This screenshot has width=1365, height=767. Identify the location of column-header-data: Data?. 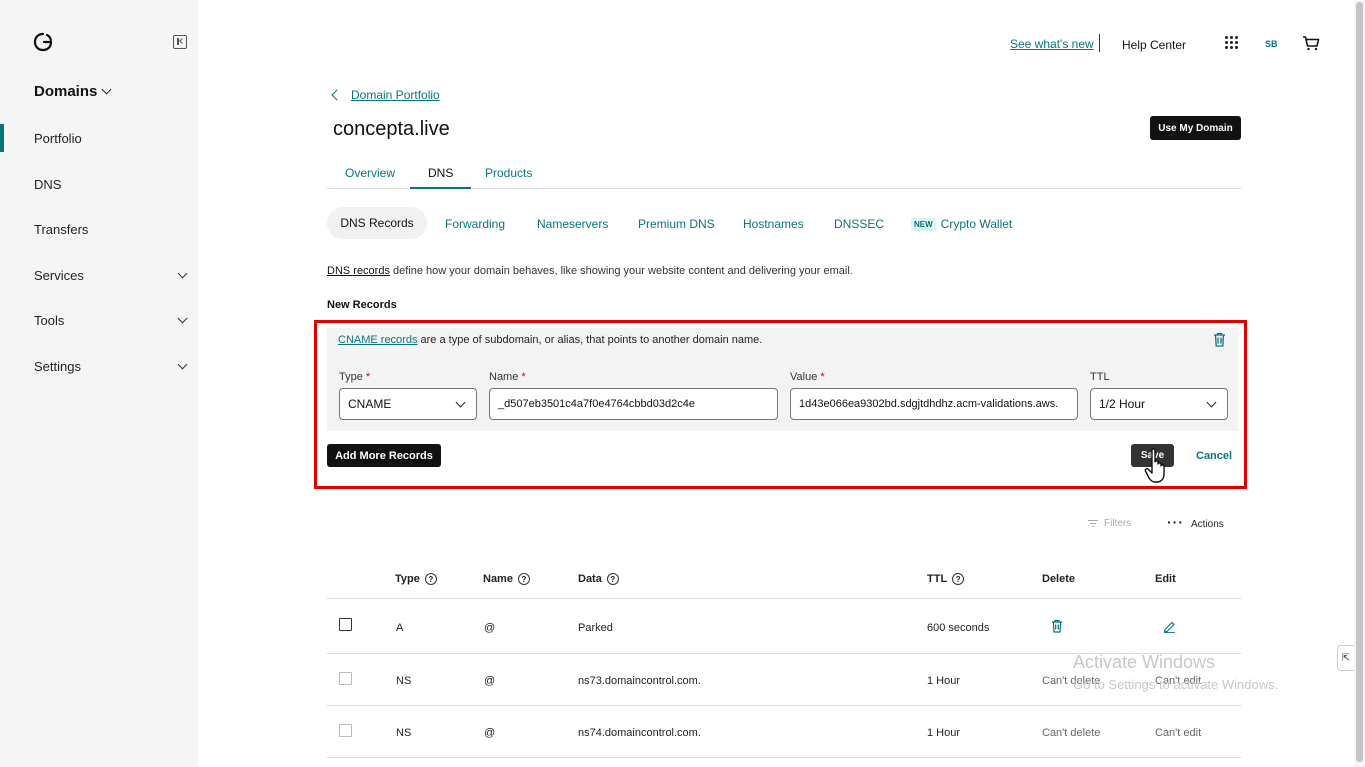
(598, 579).